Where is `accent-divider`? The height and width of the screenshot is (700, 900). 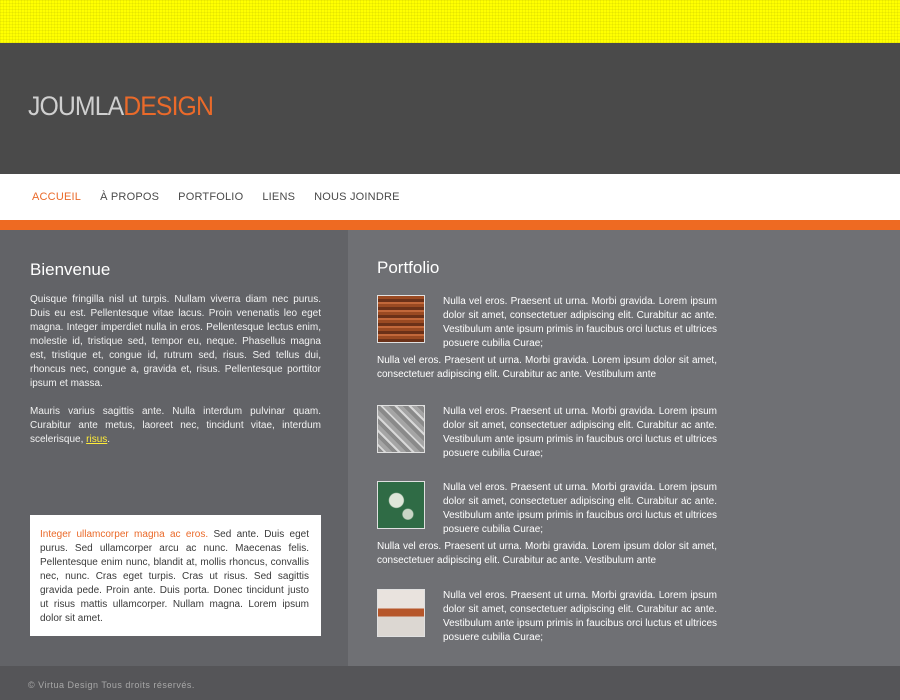 accent-divider is located at coordinates (450, 225).